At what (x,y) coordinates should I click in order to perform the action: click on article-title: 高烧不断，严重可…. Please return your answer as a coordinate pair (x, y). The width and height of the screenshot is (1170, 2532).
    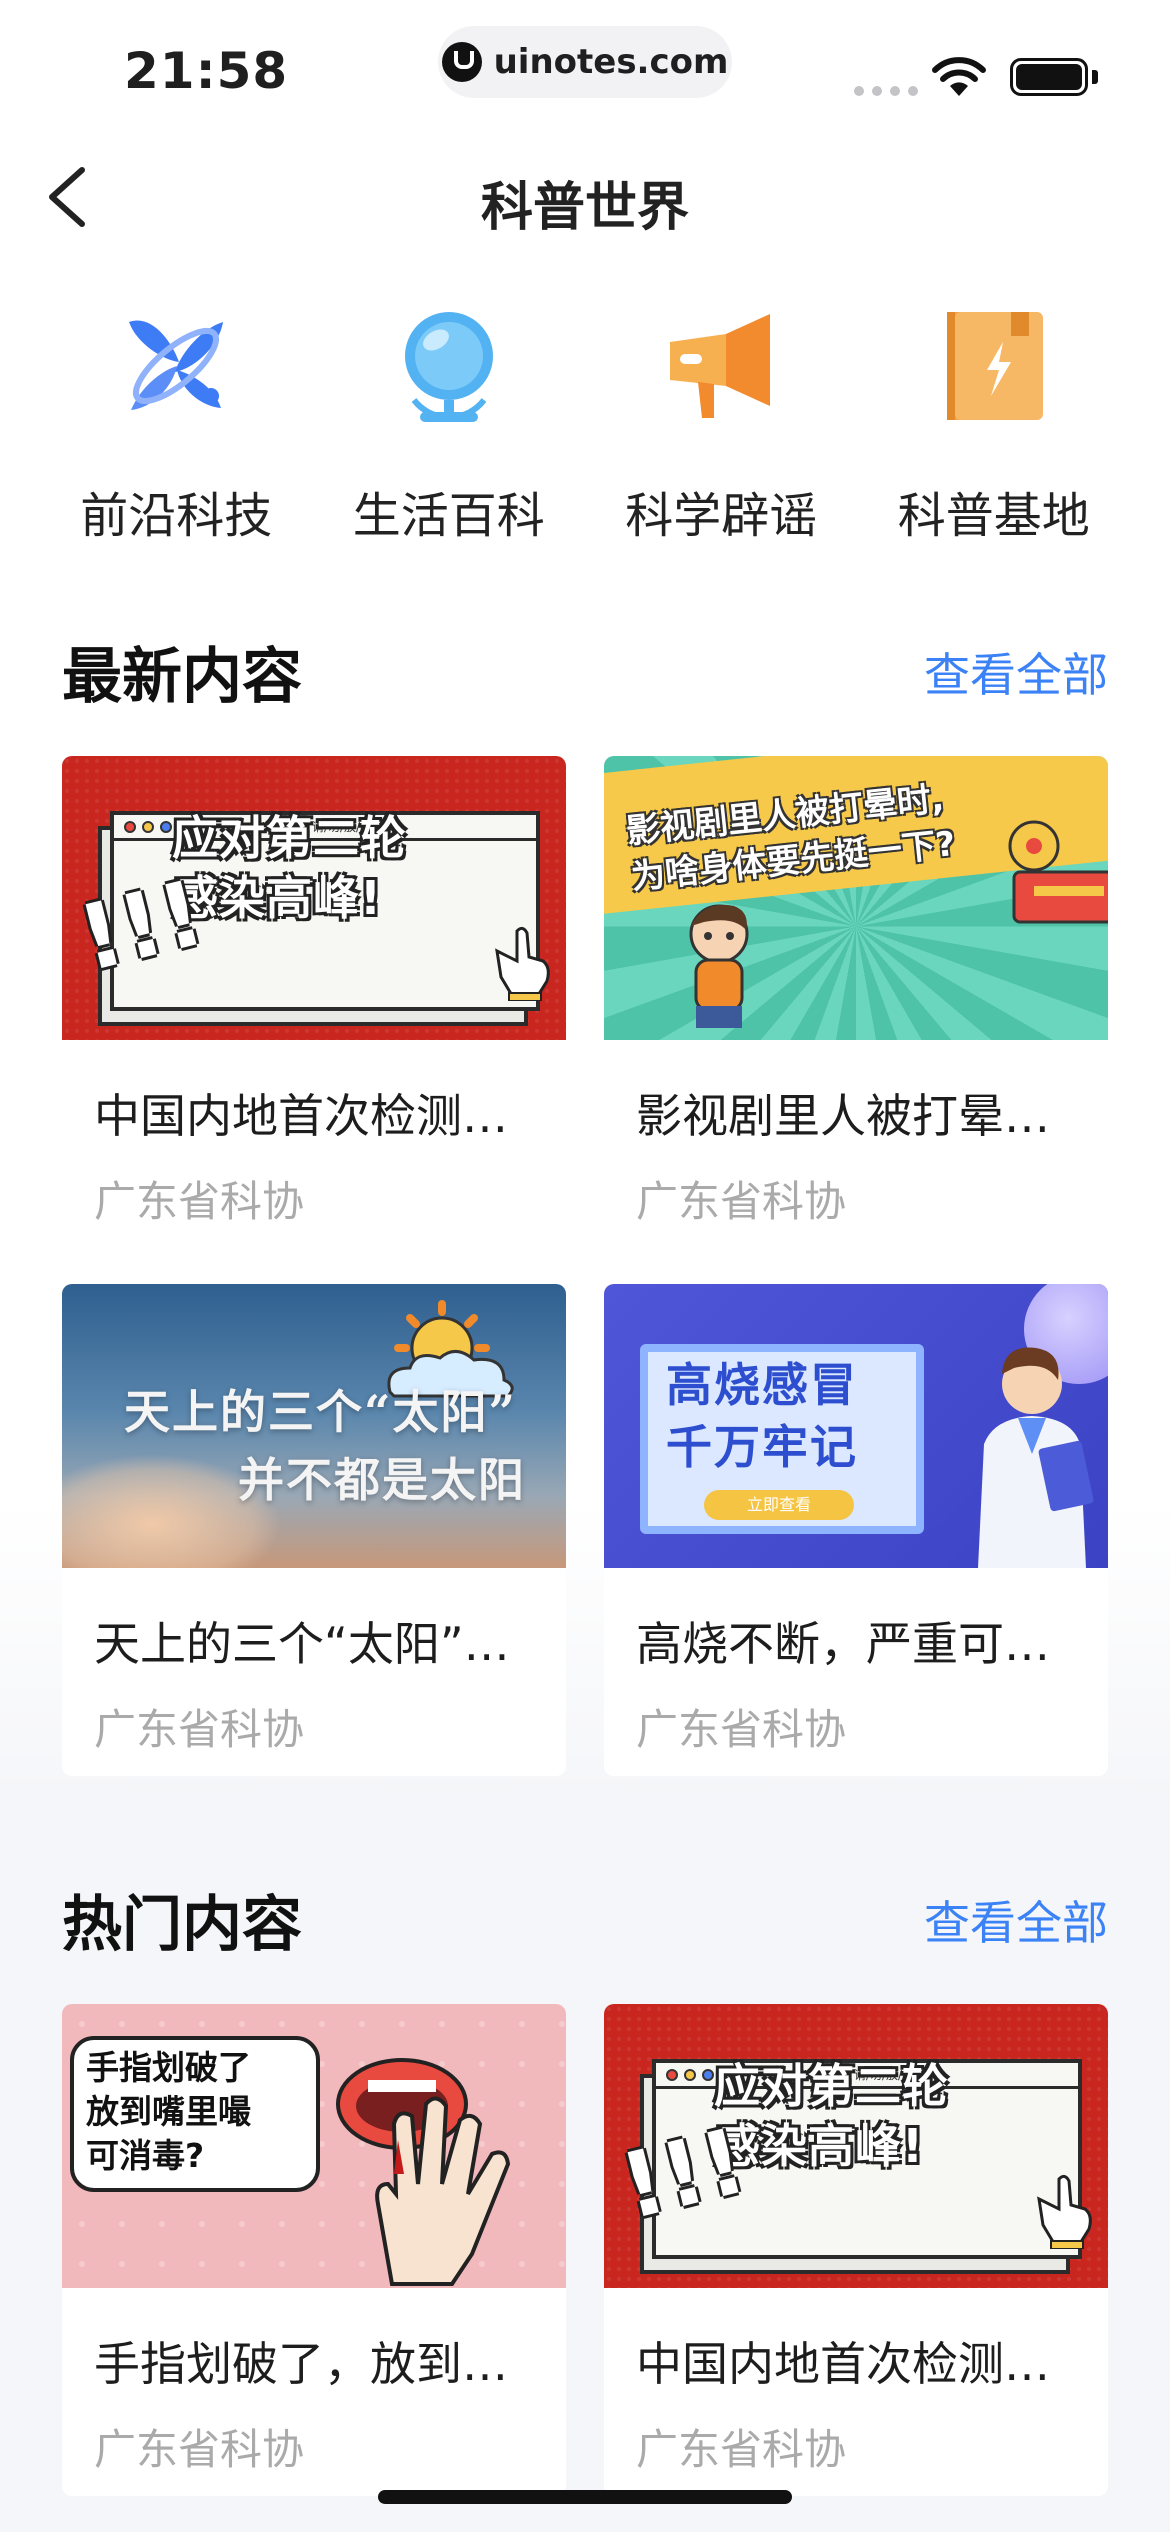
    Looking at the image, I should click on (843, 1644).